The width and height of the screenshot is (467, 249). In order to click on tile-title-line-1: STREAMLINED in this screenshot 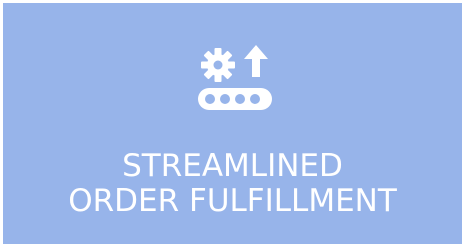, I will do `click(232, 166)`.